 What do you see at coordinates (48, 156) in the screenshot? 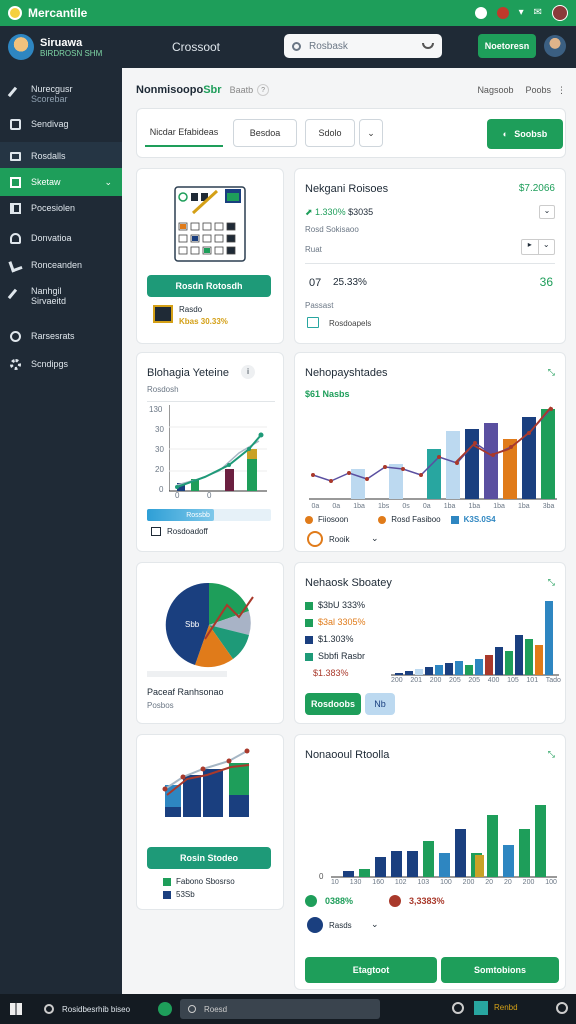
I see `sidebar-item-label: Rosdalls` at bounding box center [48, 156].